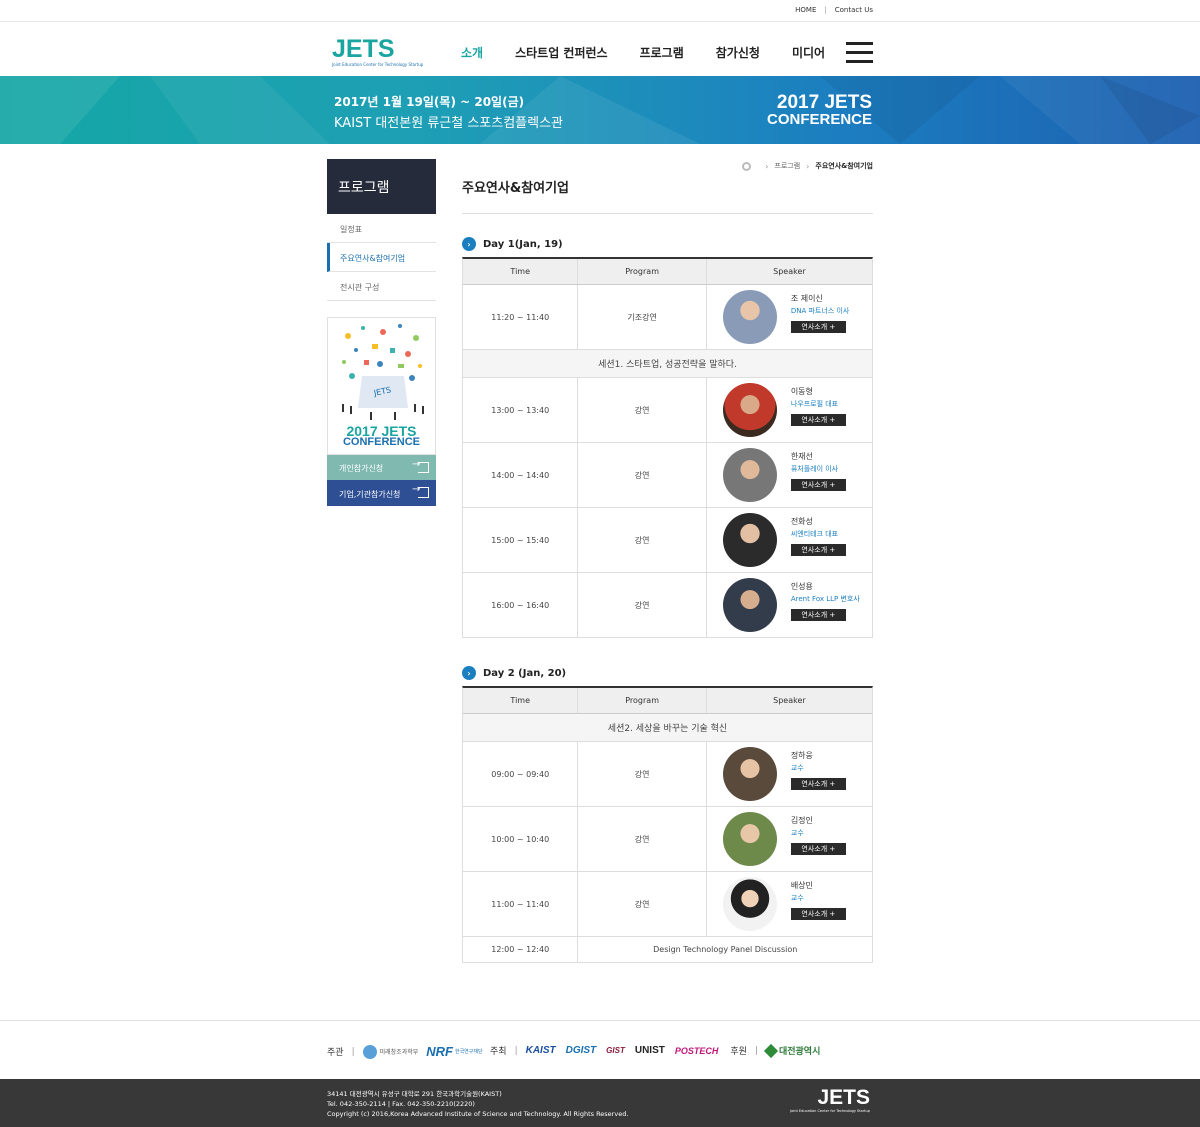  I want to click on conference-title: 2017 JETS CONFERENCE, so click(819, 110).